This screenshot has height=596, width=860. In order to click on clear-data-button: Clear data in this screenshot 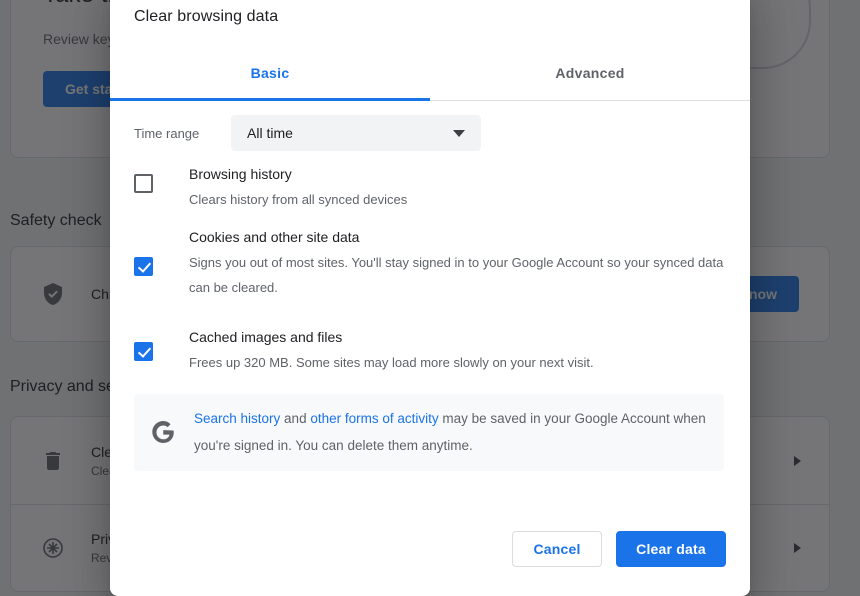, I will do `click(671, 549)`.